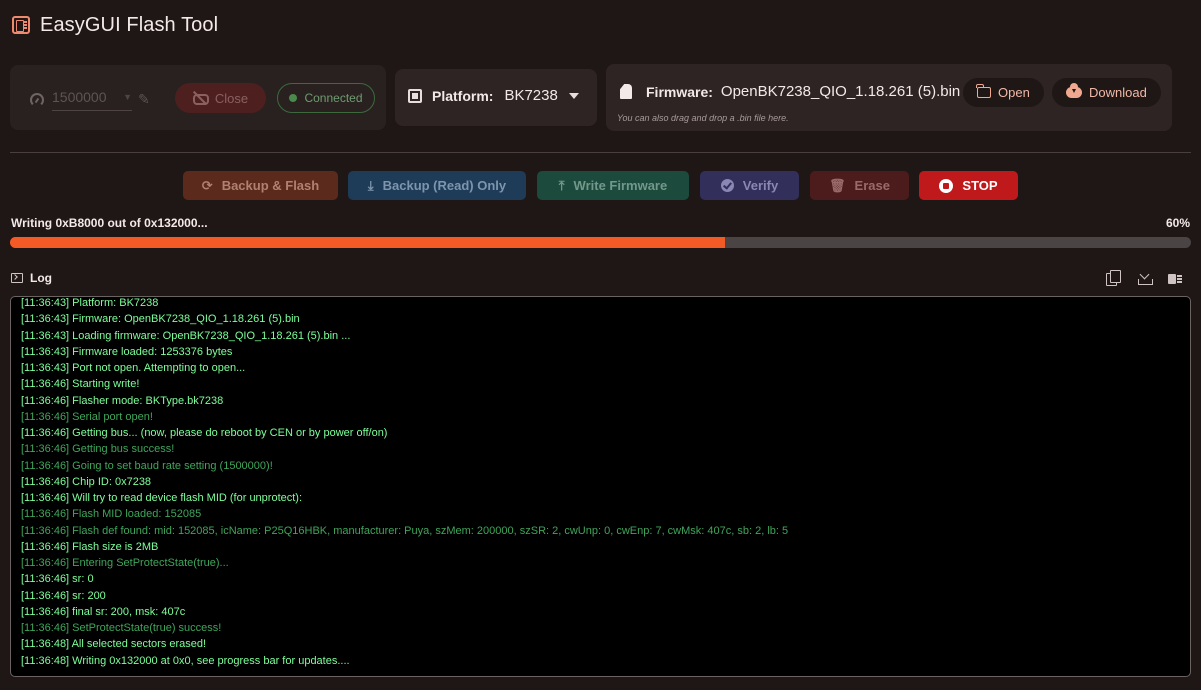  I want to click on terminal-icon, so click(17, 278).